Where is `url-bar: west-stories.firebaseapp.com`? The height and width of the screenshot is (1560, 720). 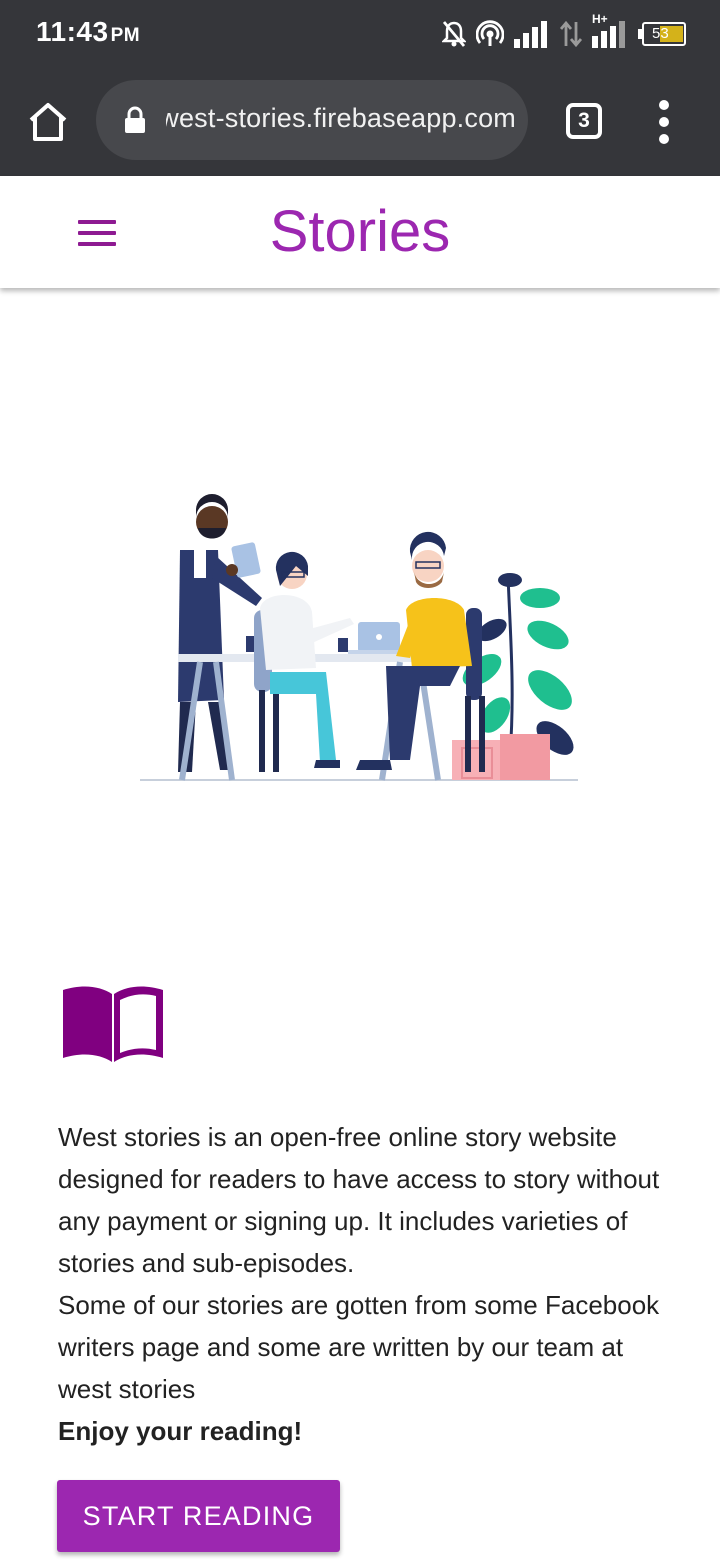
url-bar: west-stories.firebaseapp.com is located at coordinates (312, 120).